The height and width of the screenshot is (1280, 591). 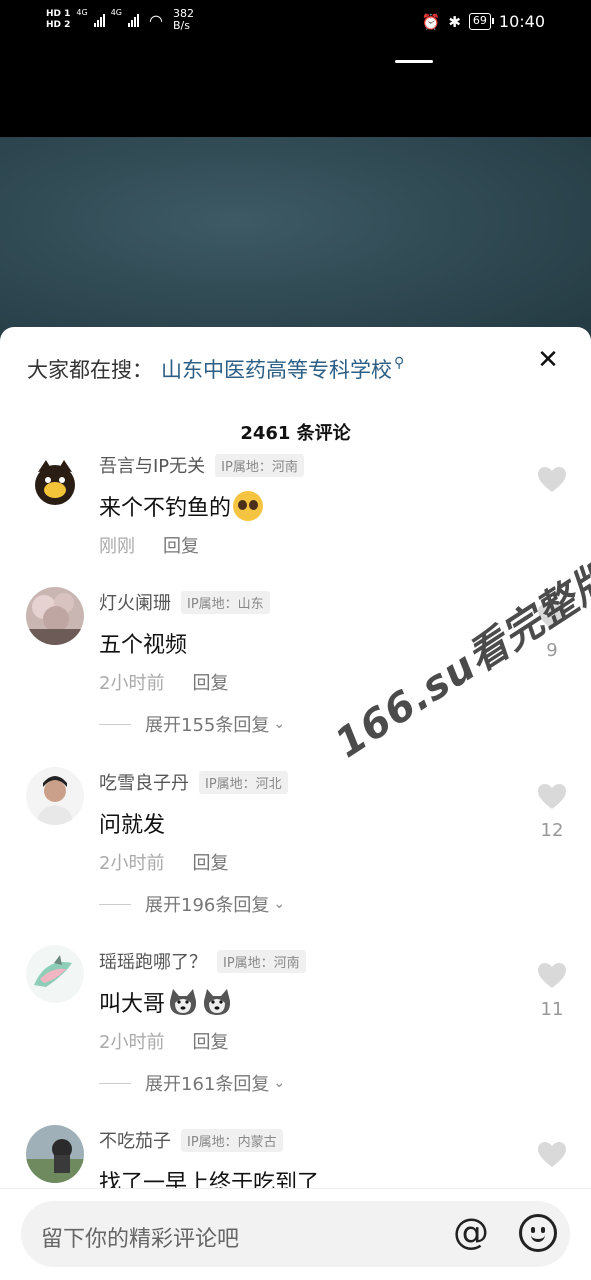 What do you see at coordinates (207, 905) in the screenshot?
I see `expand-replies-label: 展开196条回复` at bounding box center [207, 905].